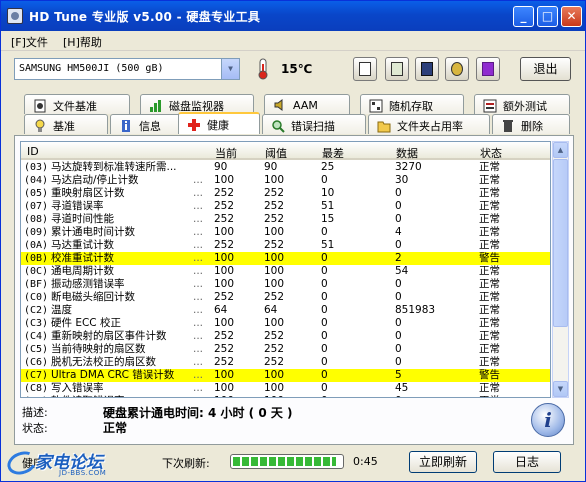 Image resolution: width=586 pixels, height=482 pixels. I want to click on table-row: (C6) 脱机无法校正的扇区数... 252 252 0 0 正常, so click(285, 362).